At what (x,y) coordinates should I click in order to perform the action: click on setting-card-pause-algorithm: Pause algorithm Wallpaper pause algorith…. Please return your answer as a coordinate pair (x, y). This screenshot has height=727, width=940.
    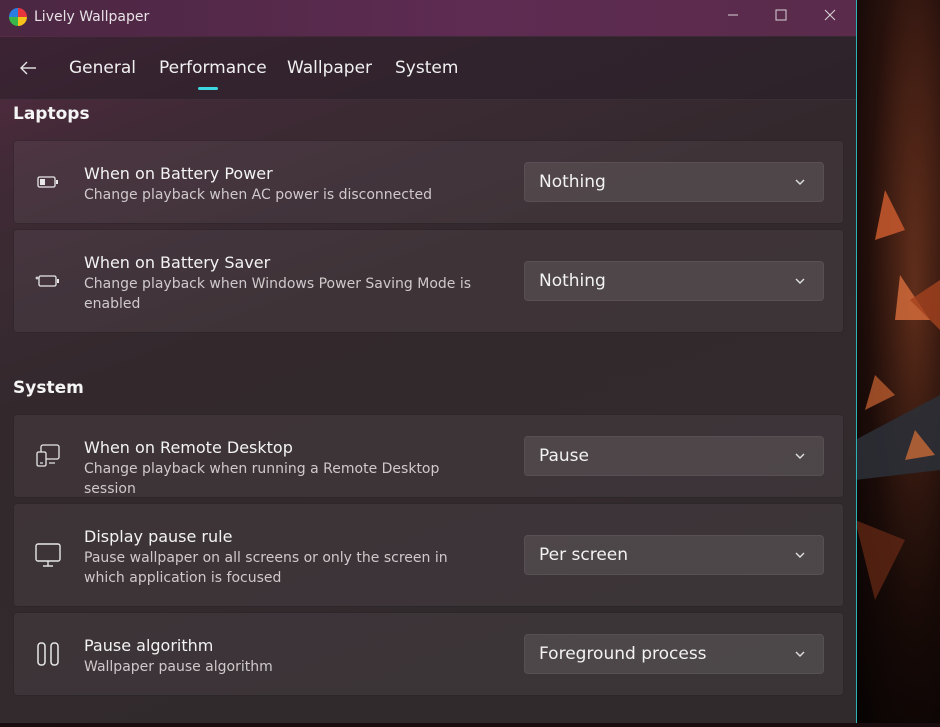
    Looking at the image, I should click on (428, 654).